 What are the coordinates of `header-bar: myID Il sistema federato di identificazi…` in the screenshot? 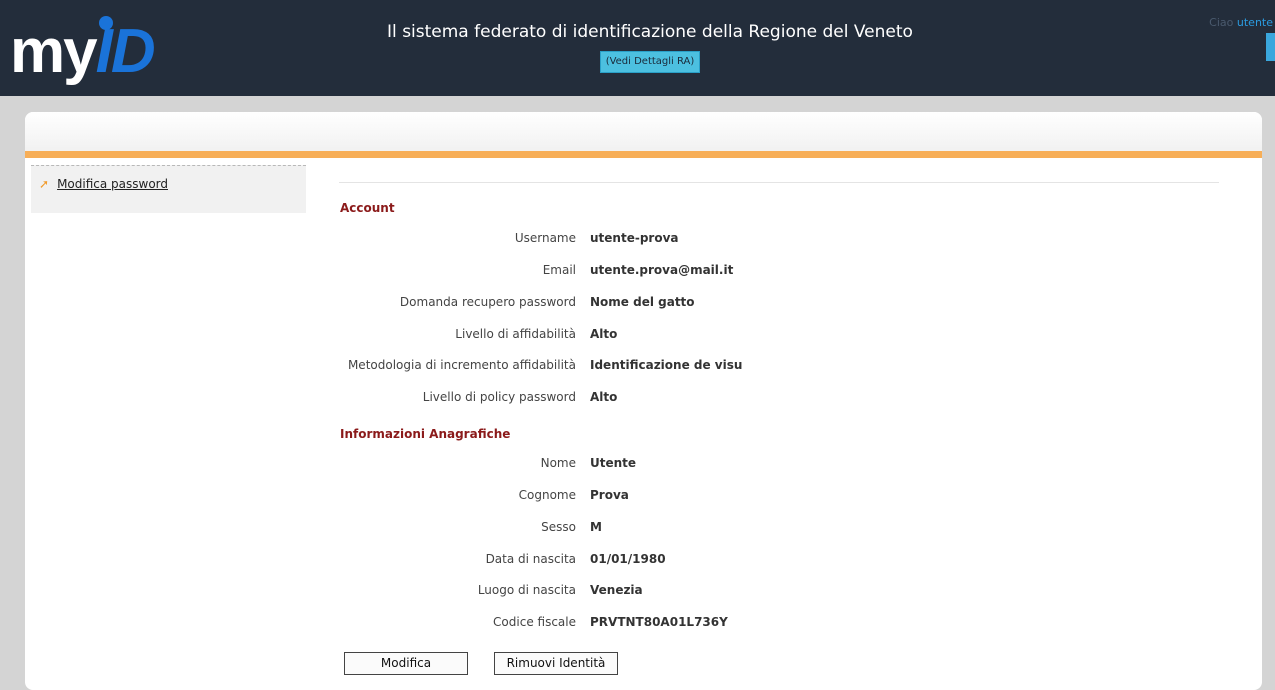 It's located at (637, 48).